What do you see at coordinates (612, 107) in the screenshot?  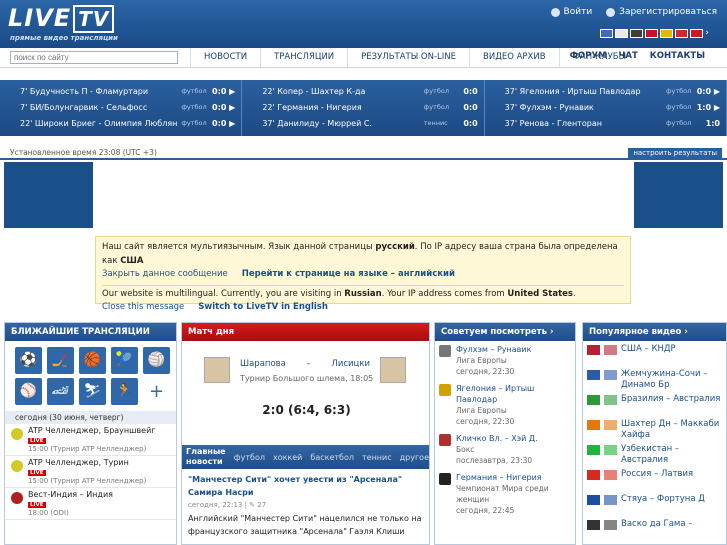 I see `ticker-row: 37' Фулхэм - Рунавик футбол 1:0 ▶` at bounding box center [612, 107].